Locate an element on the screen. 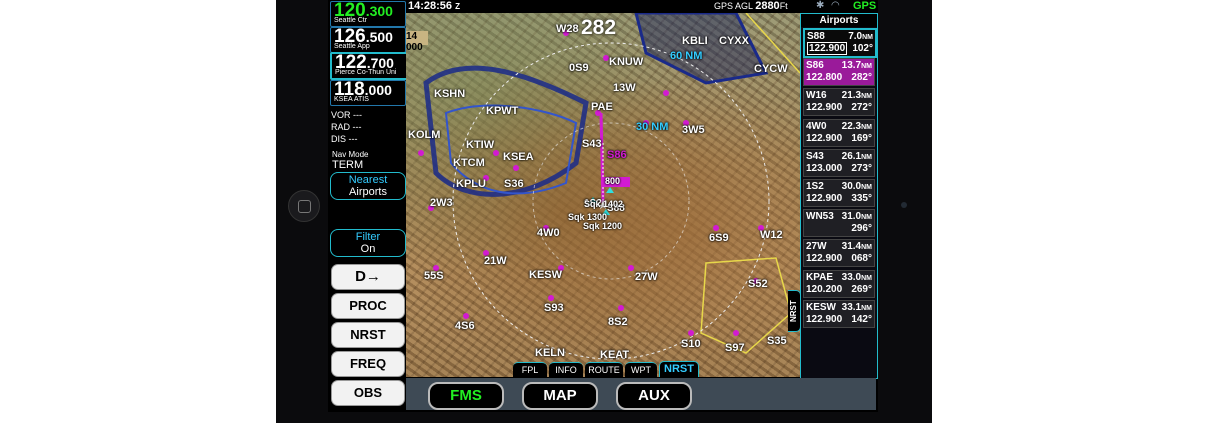 The height and width of the screenshot is (423, 1210). airport-distance: 13.7NM is located at coordinates (856, 66).